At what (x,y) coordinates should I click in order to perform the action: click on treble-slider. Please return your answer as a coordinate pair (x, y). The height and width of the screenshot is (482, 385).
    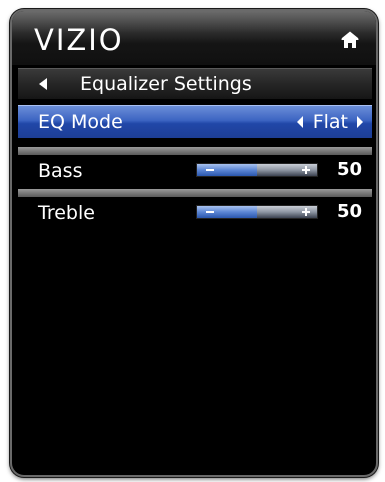
    Looking at the image, I should click on (257, 212).